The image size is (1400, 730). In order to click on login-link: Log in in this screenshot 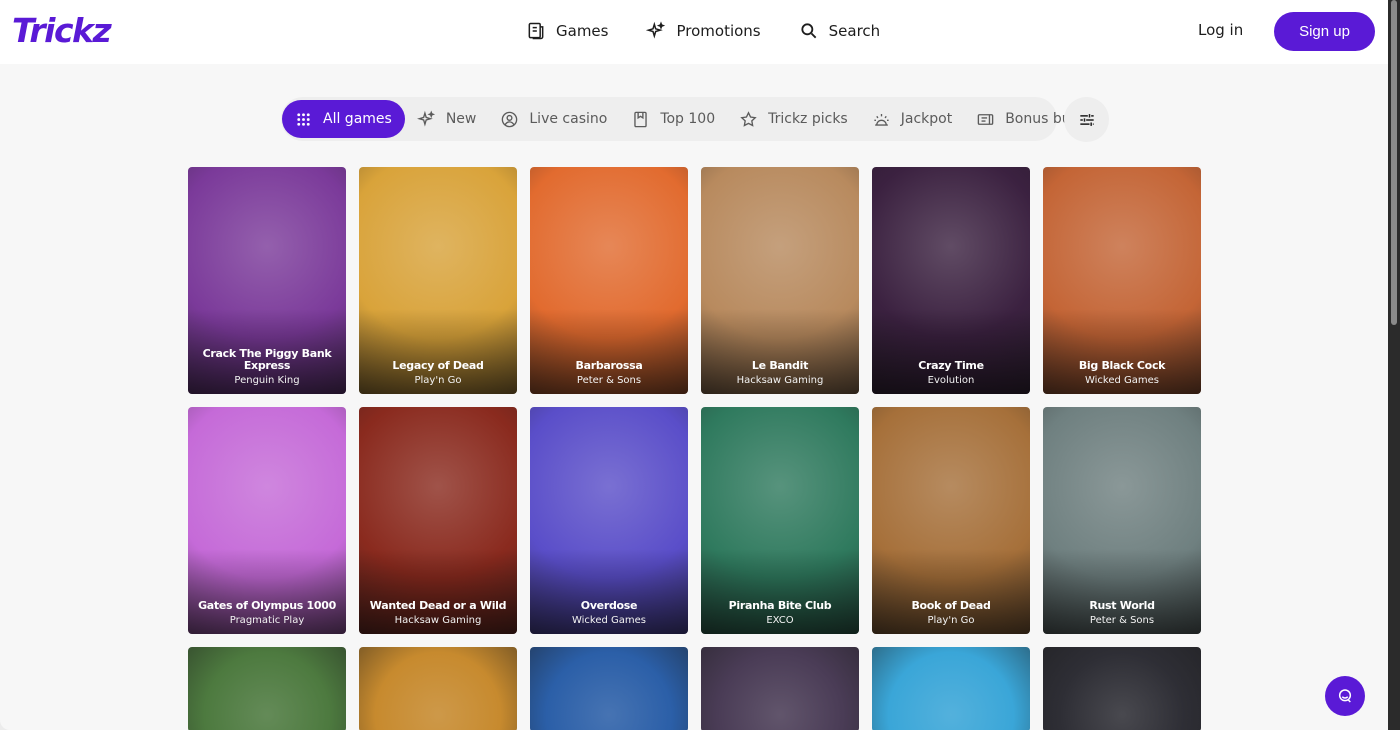, I will do `click(1220, 30)`.